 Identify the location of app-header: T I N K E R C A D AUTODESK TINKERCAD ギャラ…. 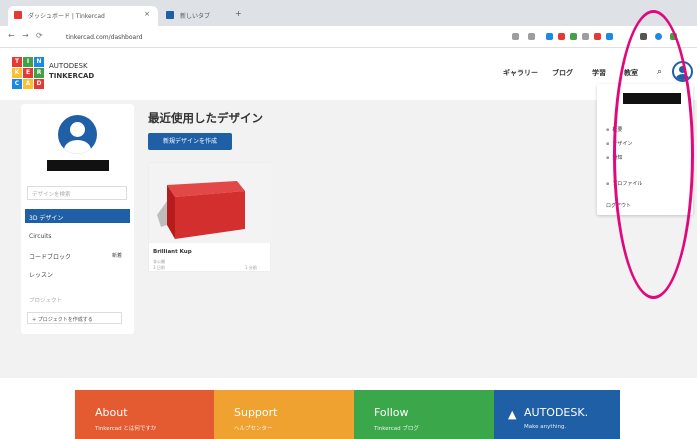
(348, 74).